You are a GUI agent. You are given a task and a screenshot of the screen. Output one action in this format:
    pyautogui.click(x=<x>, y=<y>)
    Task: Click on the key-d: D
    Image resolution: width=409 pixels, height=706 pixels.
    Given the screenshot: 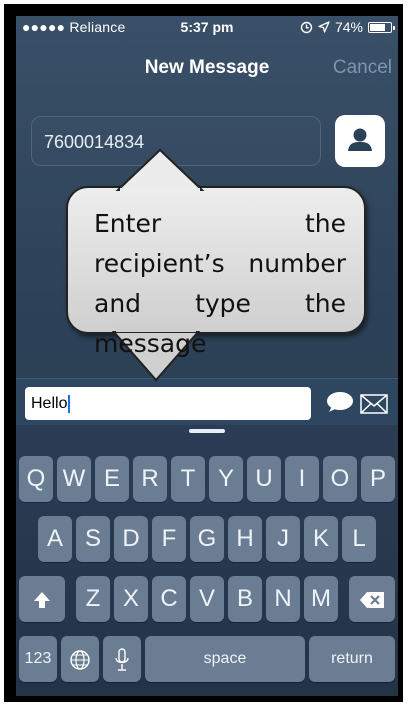 What is the action you would take?
    pyautogui.click(x=131, y=539)
    